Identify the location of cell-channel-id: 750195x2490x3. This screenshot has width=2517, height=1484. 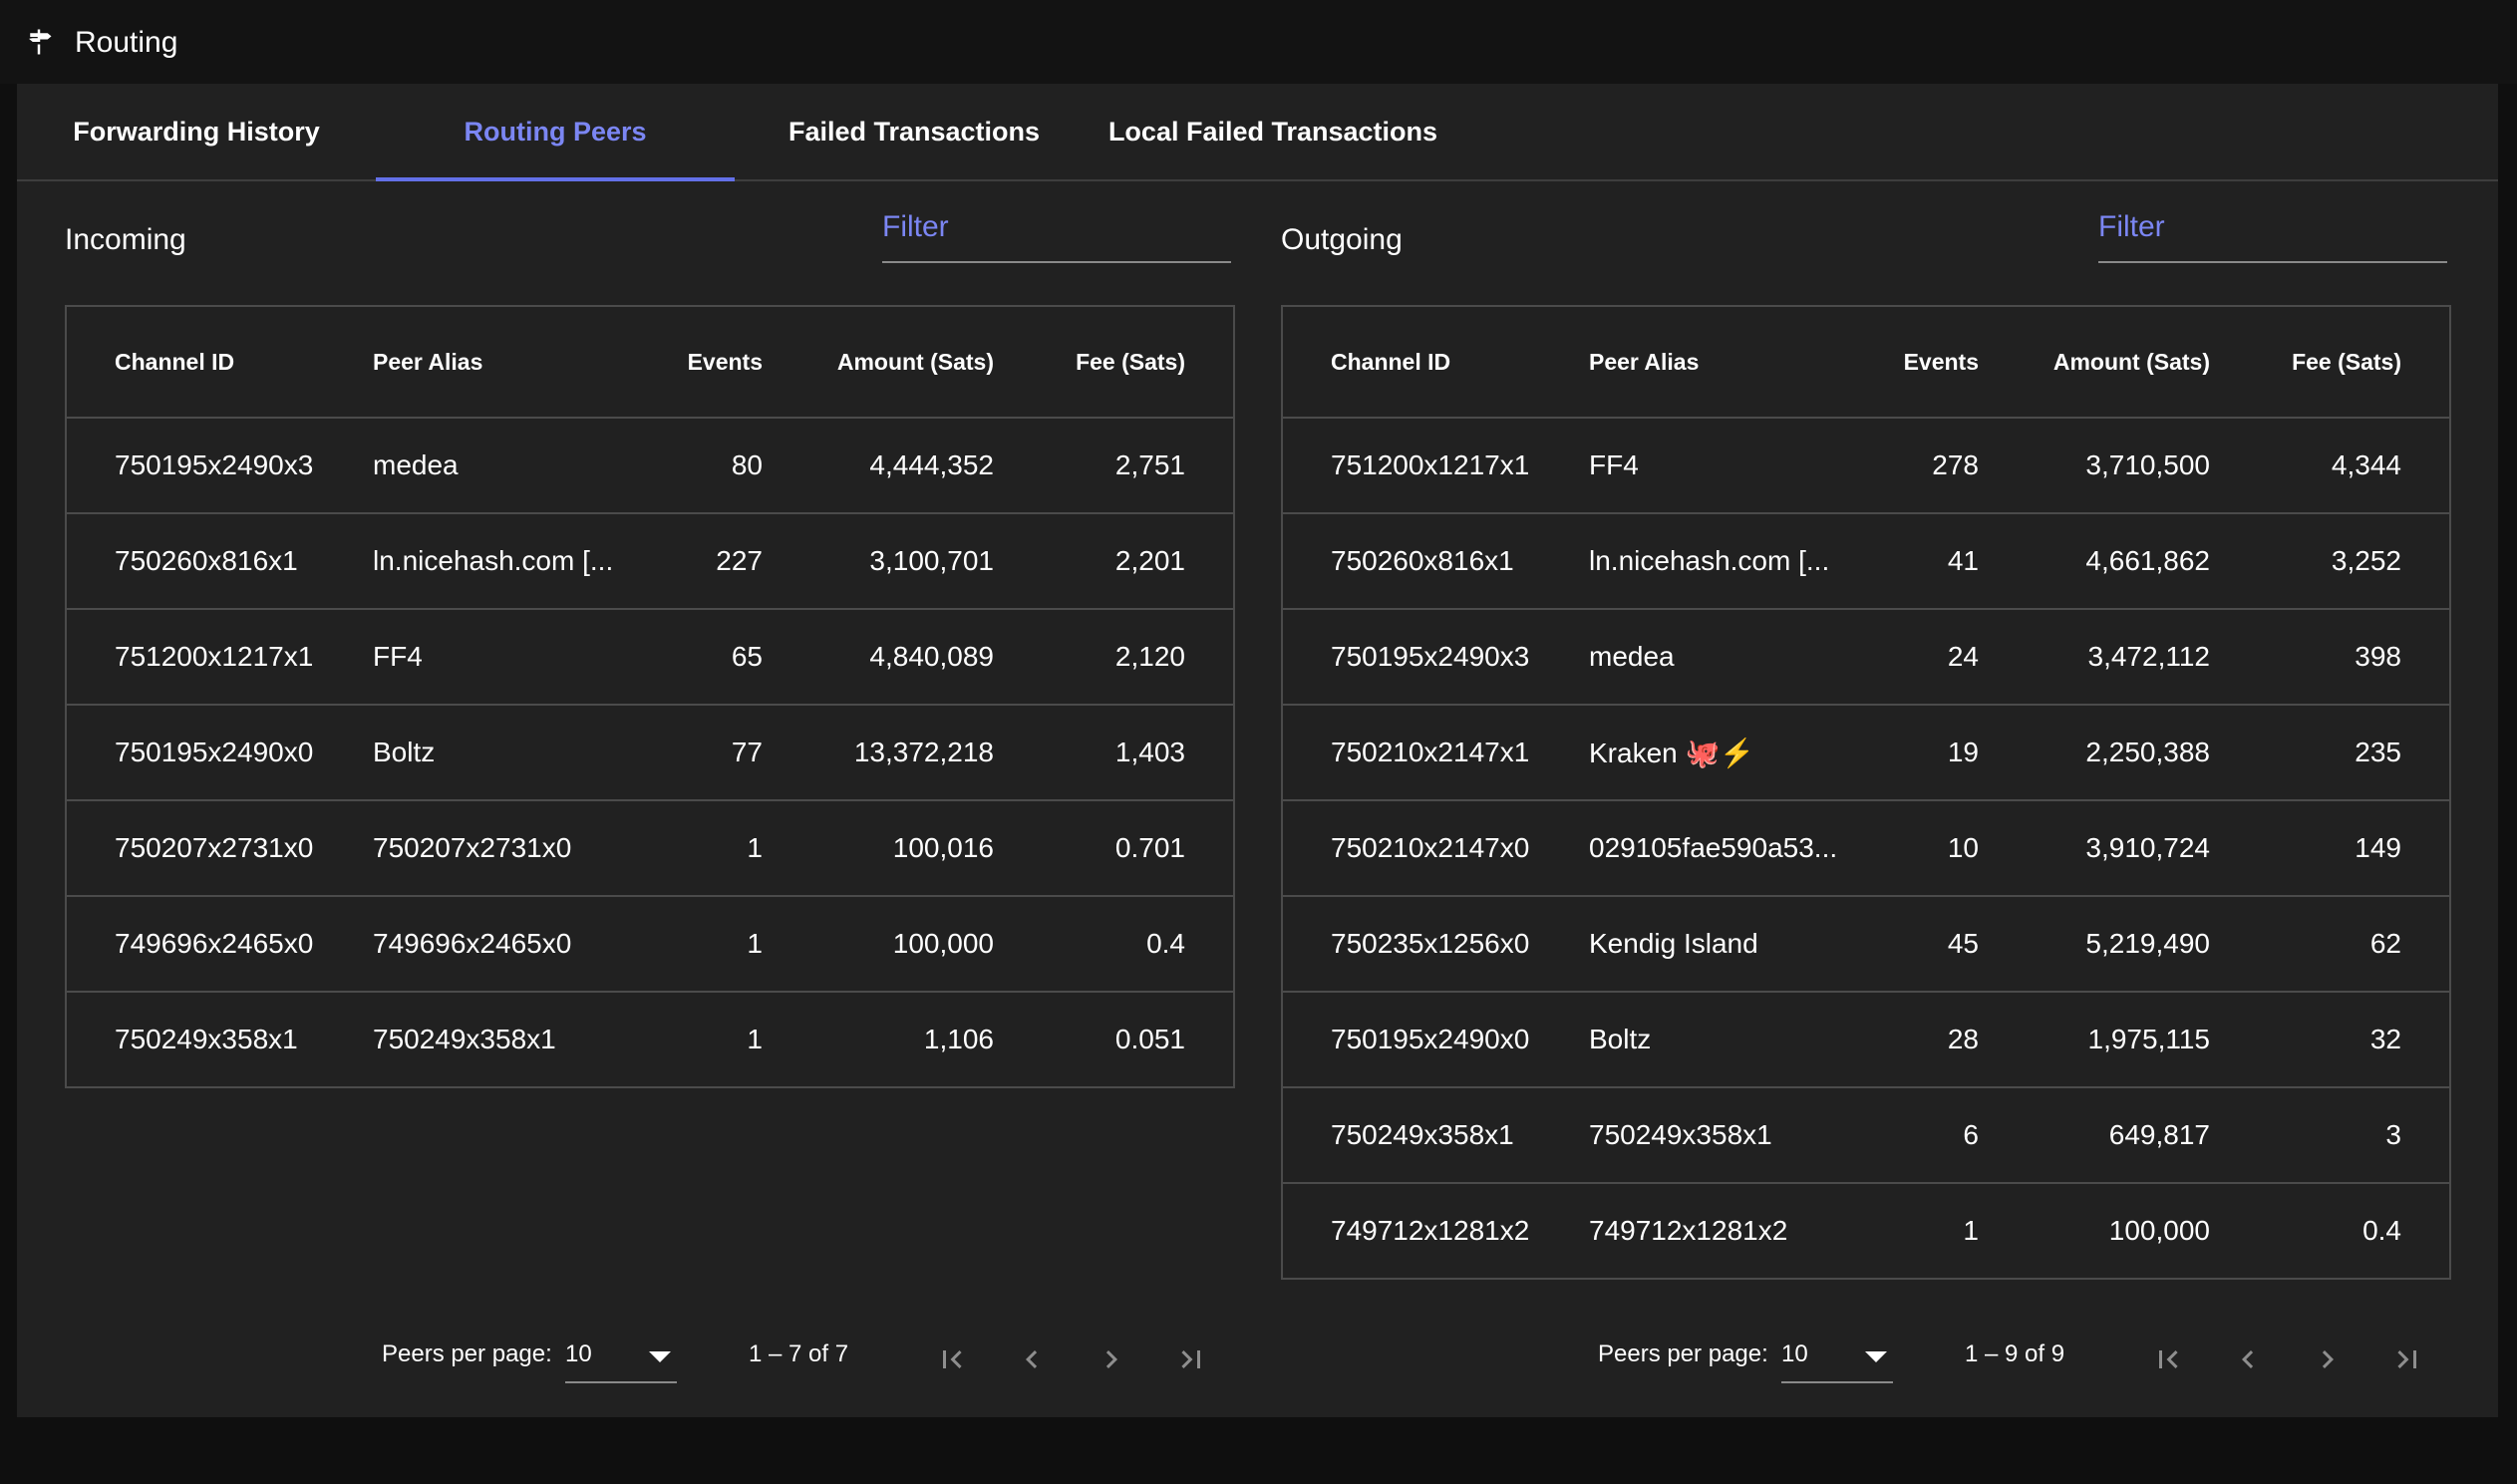
(214, 464).